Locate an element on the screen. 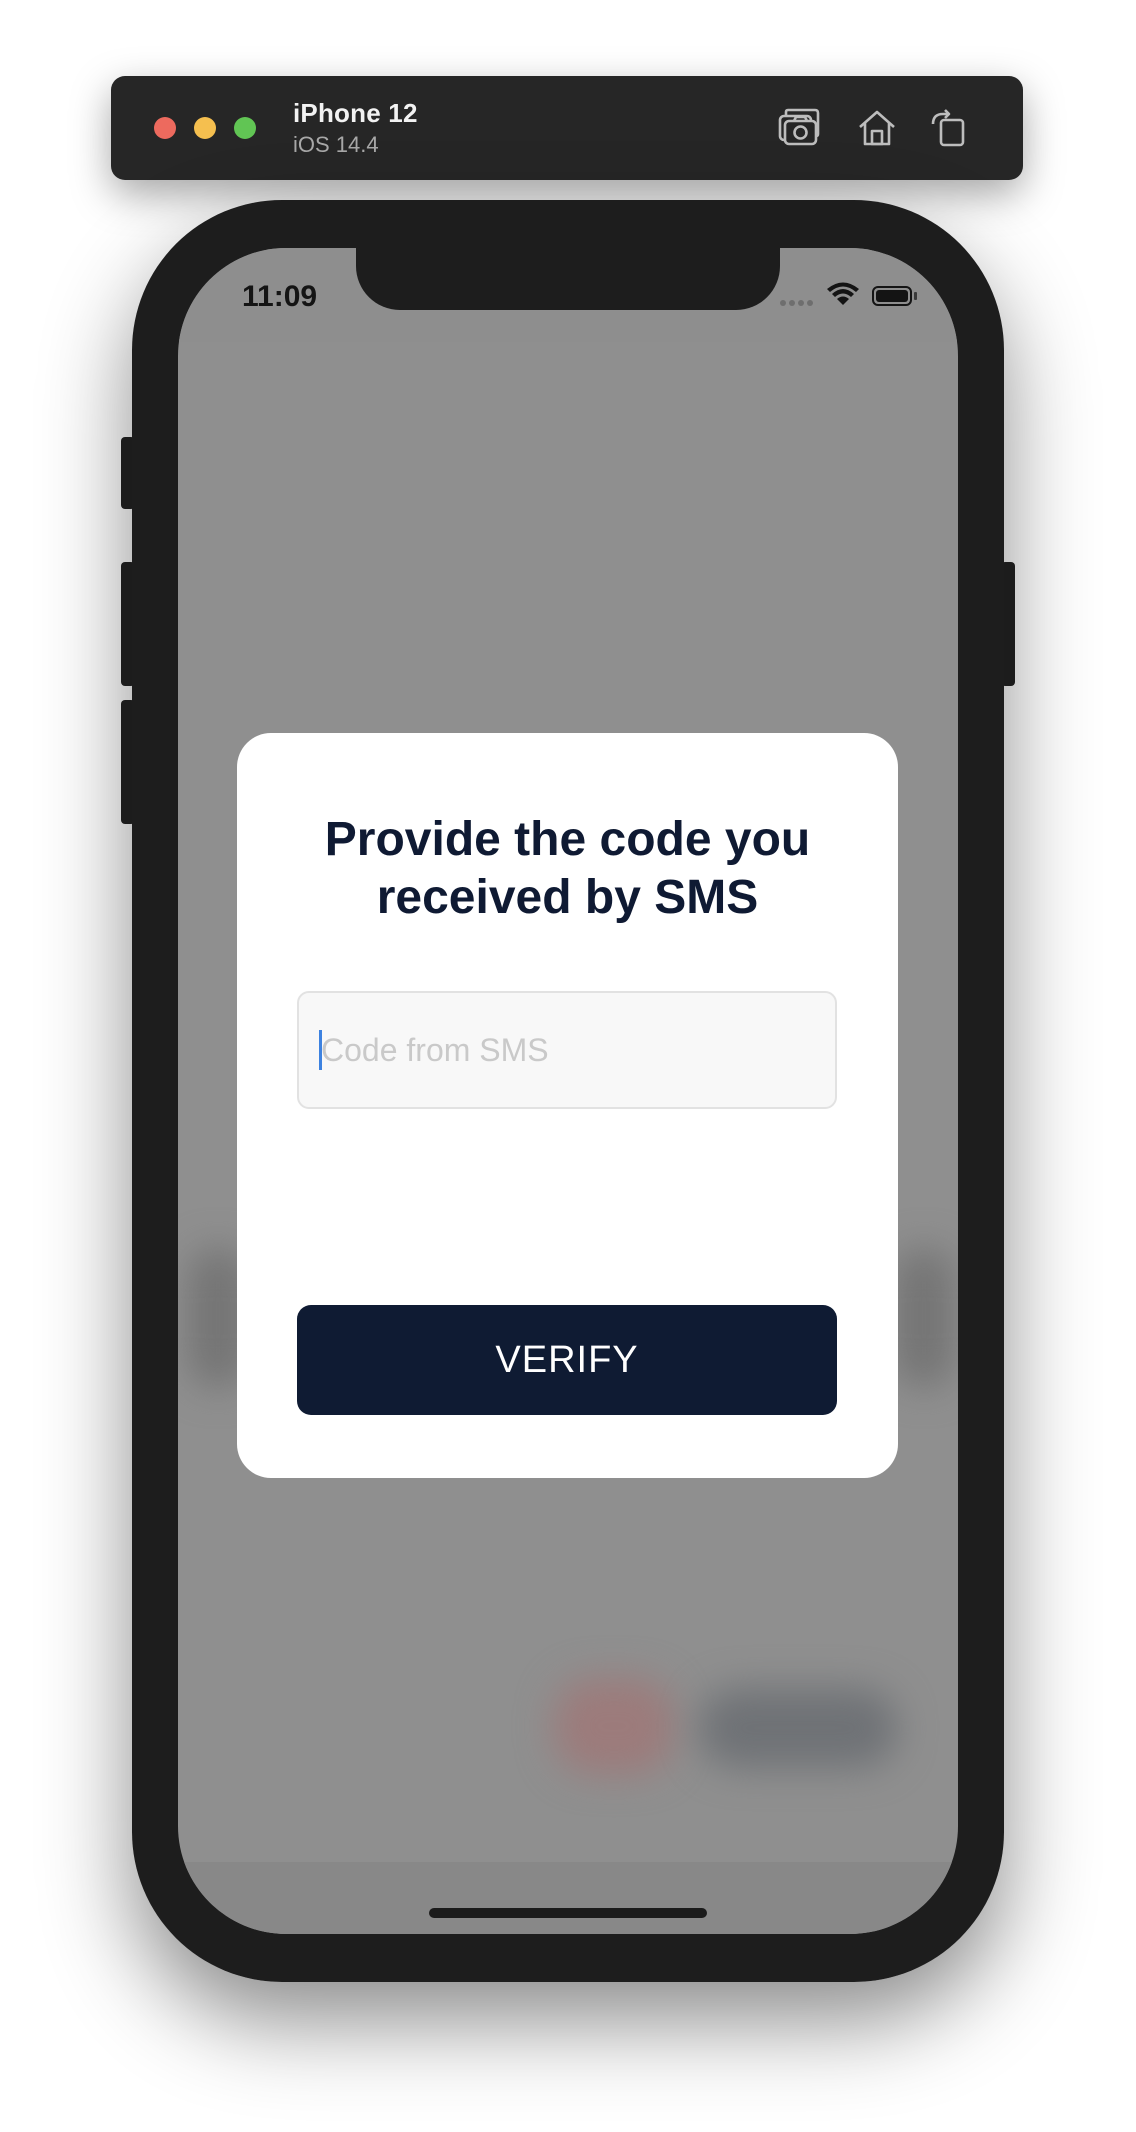 This screenshot has height=2132, width=1136. home-indicator is located at coordinates (568, 1913).